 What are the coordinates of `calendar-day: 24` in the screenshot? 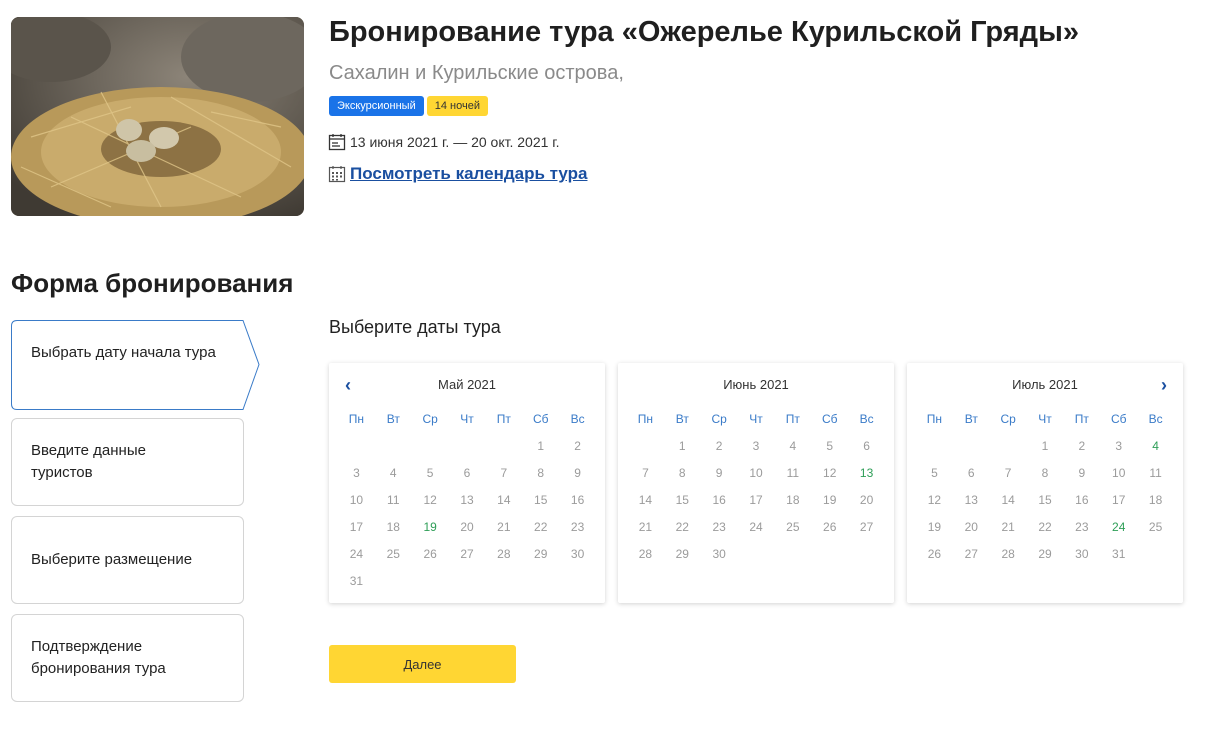 It's located at (756, 527).